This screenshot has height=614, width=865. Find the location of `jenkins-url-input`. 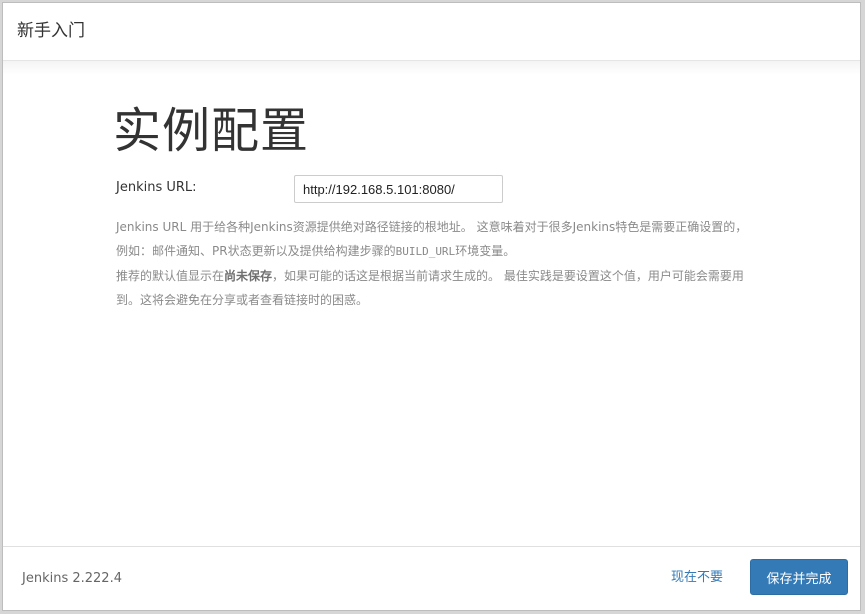

jenkins-url-input is located at coordinates (398, 189).